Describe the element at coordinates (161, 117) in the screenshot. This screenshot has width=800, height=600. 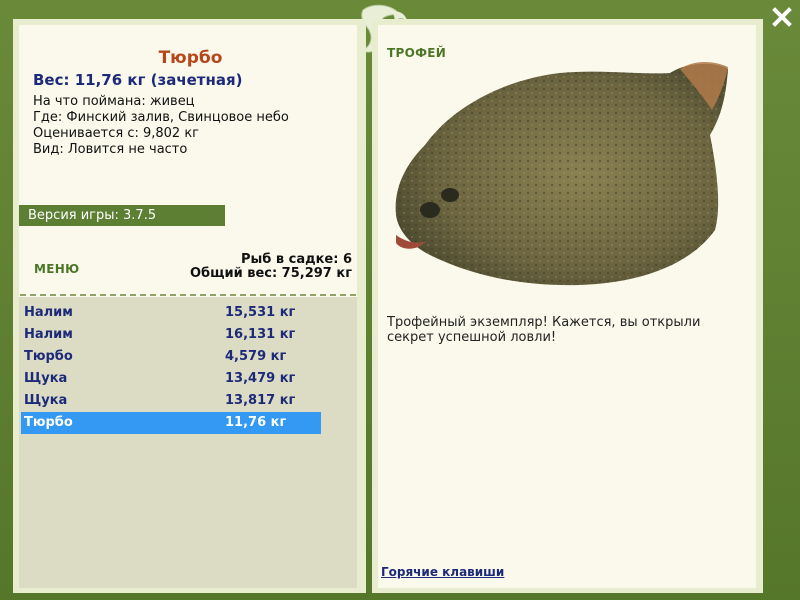
I see `location-info: Где: Финский залив, Свинцовое небо` at that location.